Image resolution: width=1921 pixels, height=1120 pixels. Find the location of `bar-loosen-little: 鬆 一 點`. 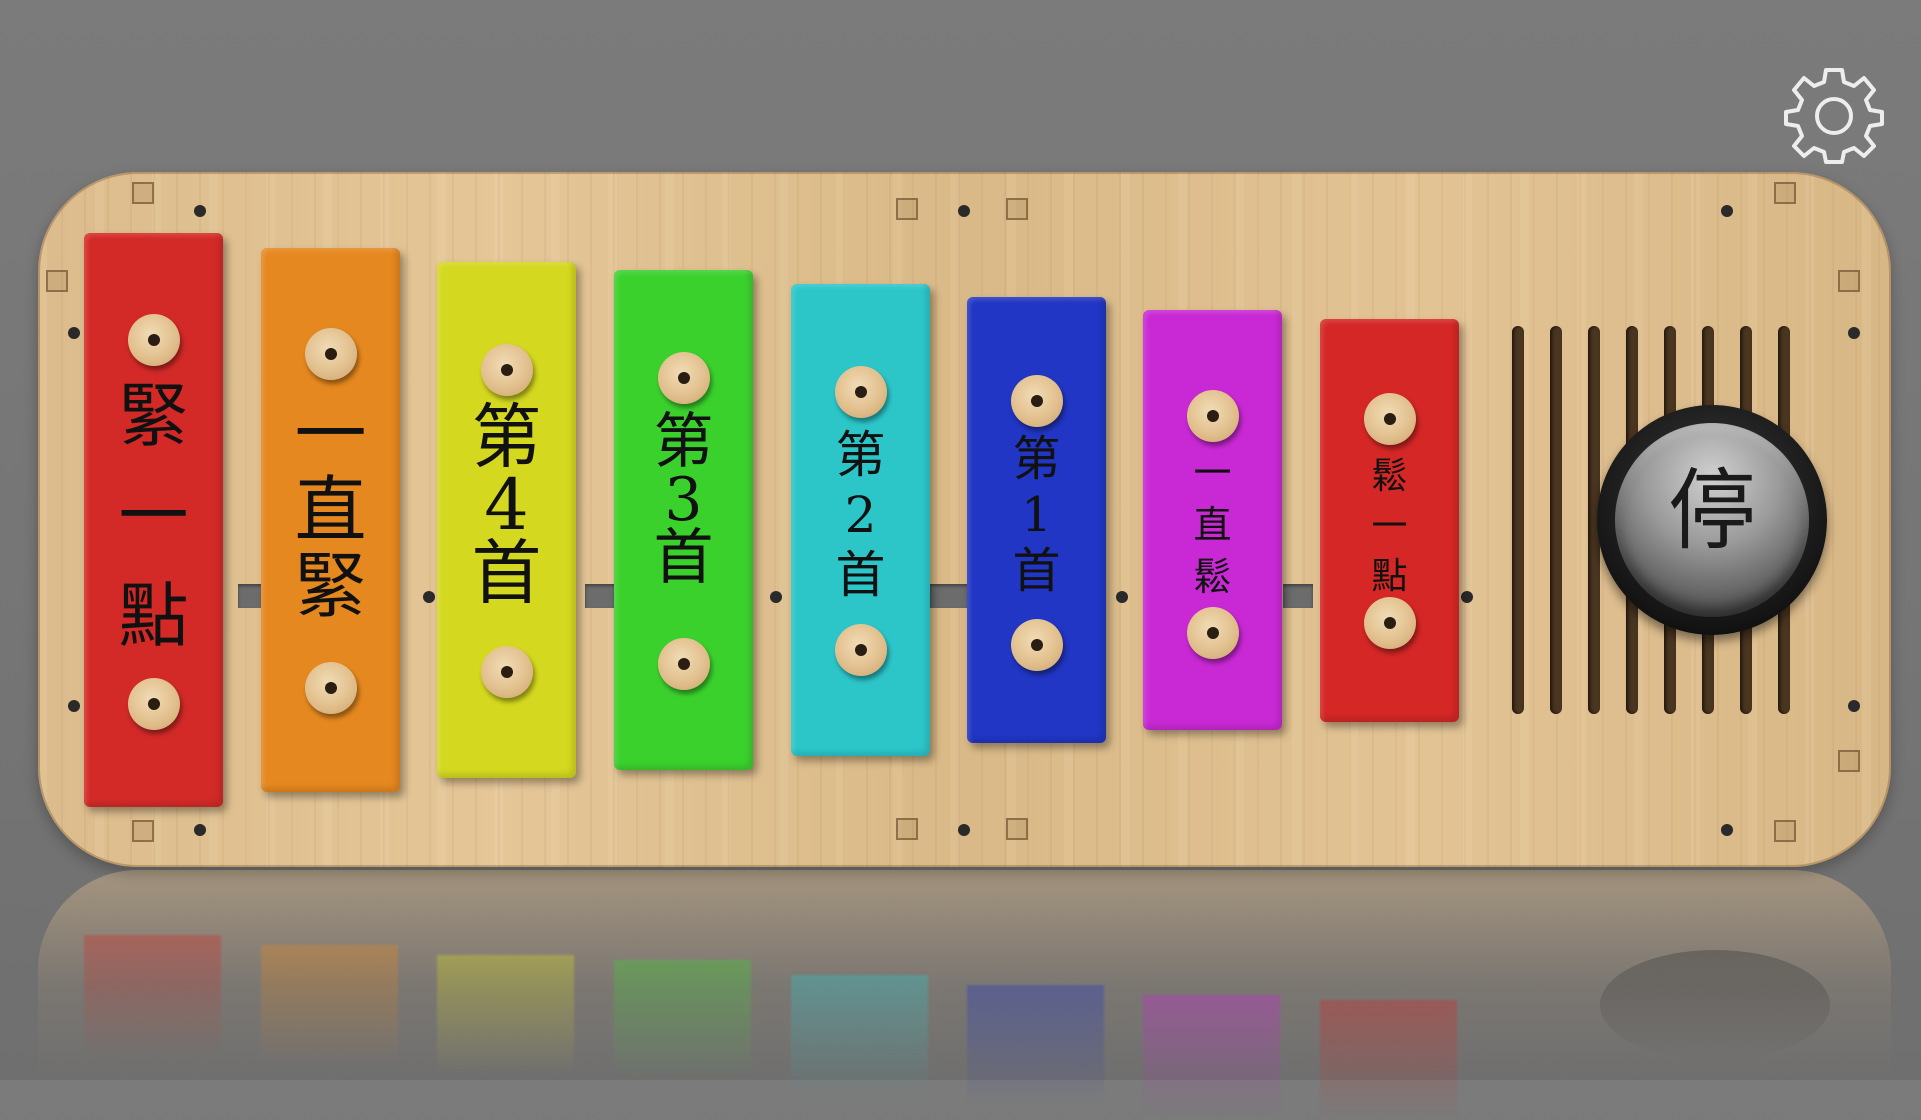

bar-loosen-little: 鬆 一 點 is located at coordinates (1389, 520).